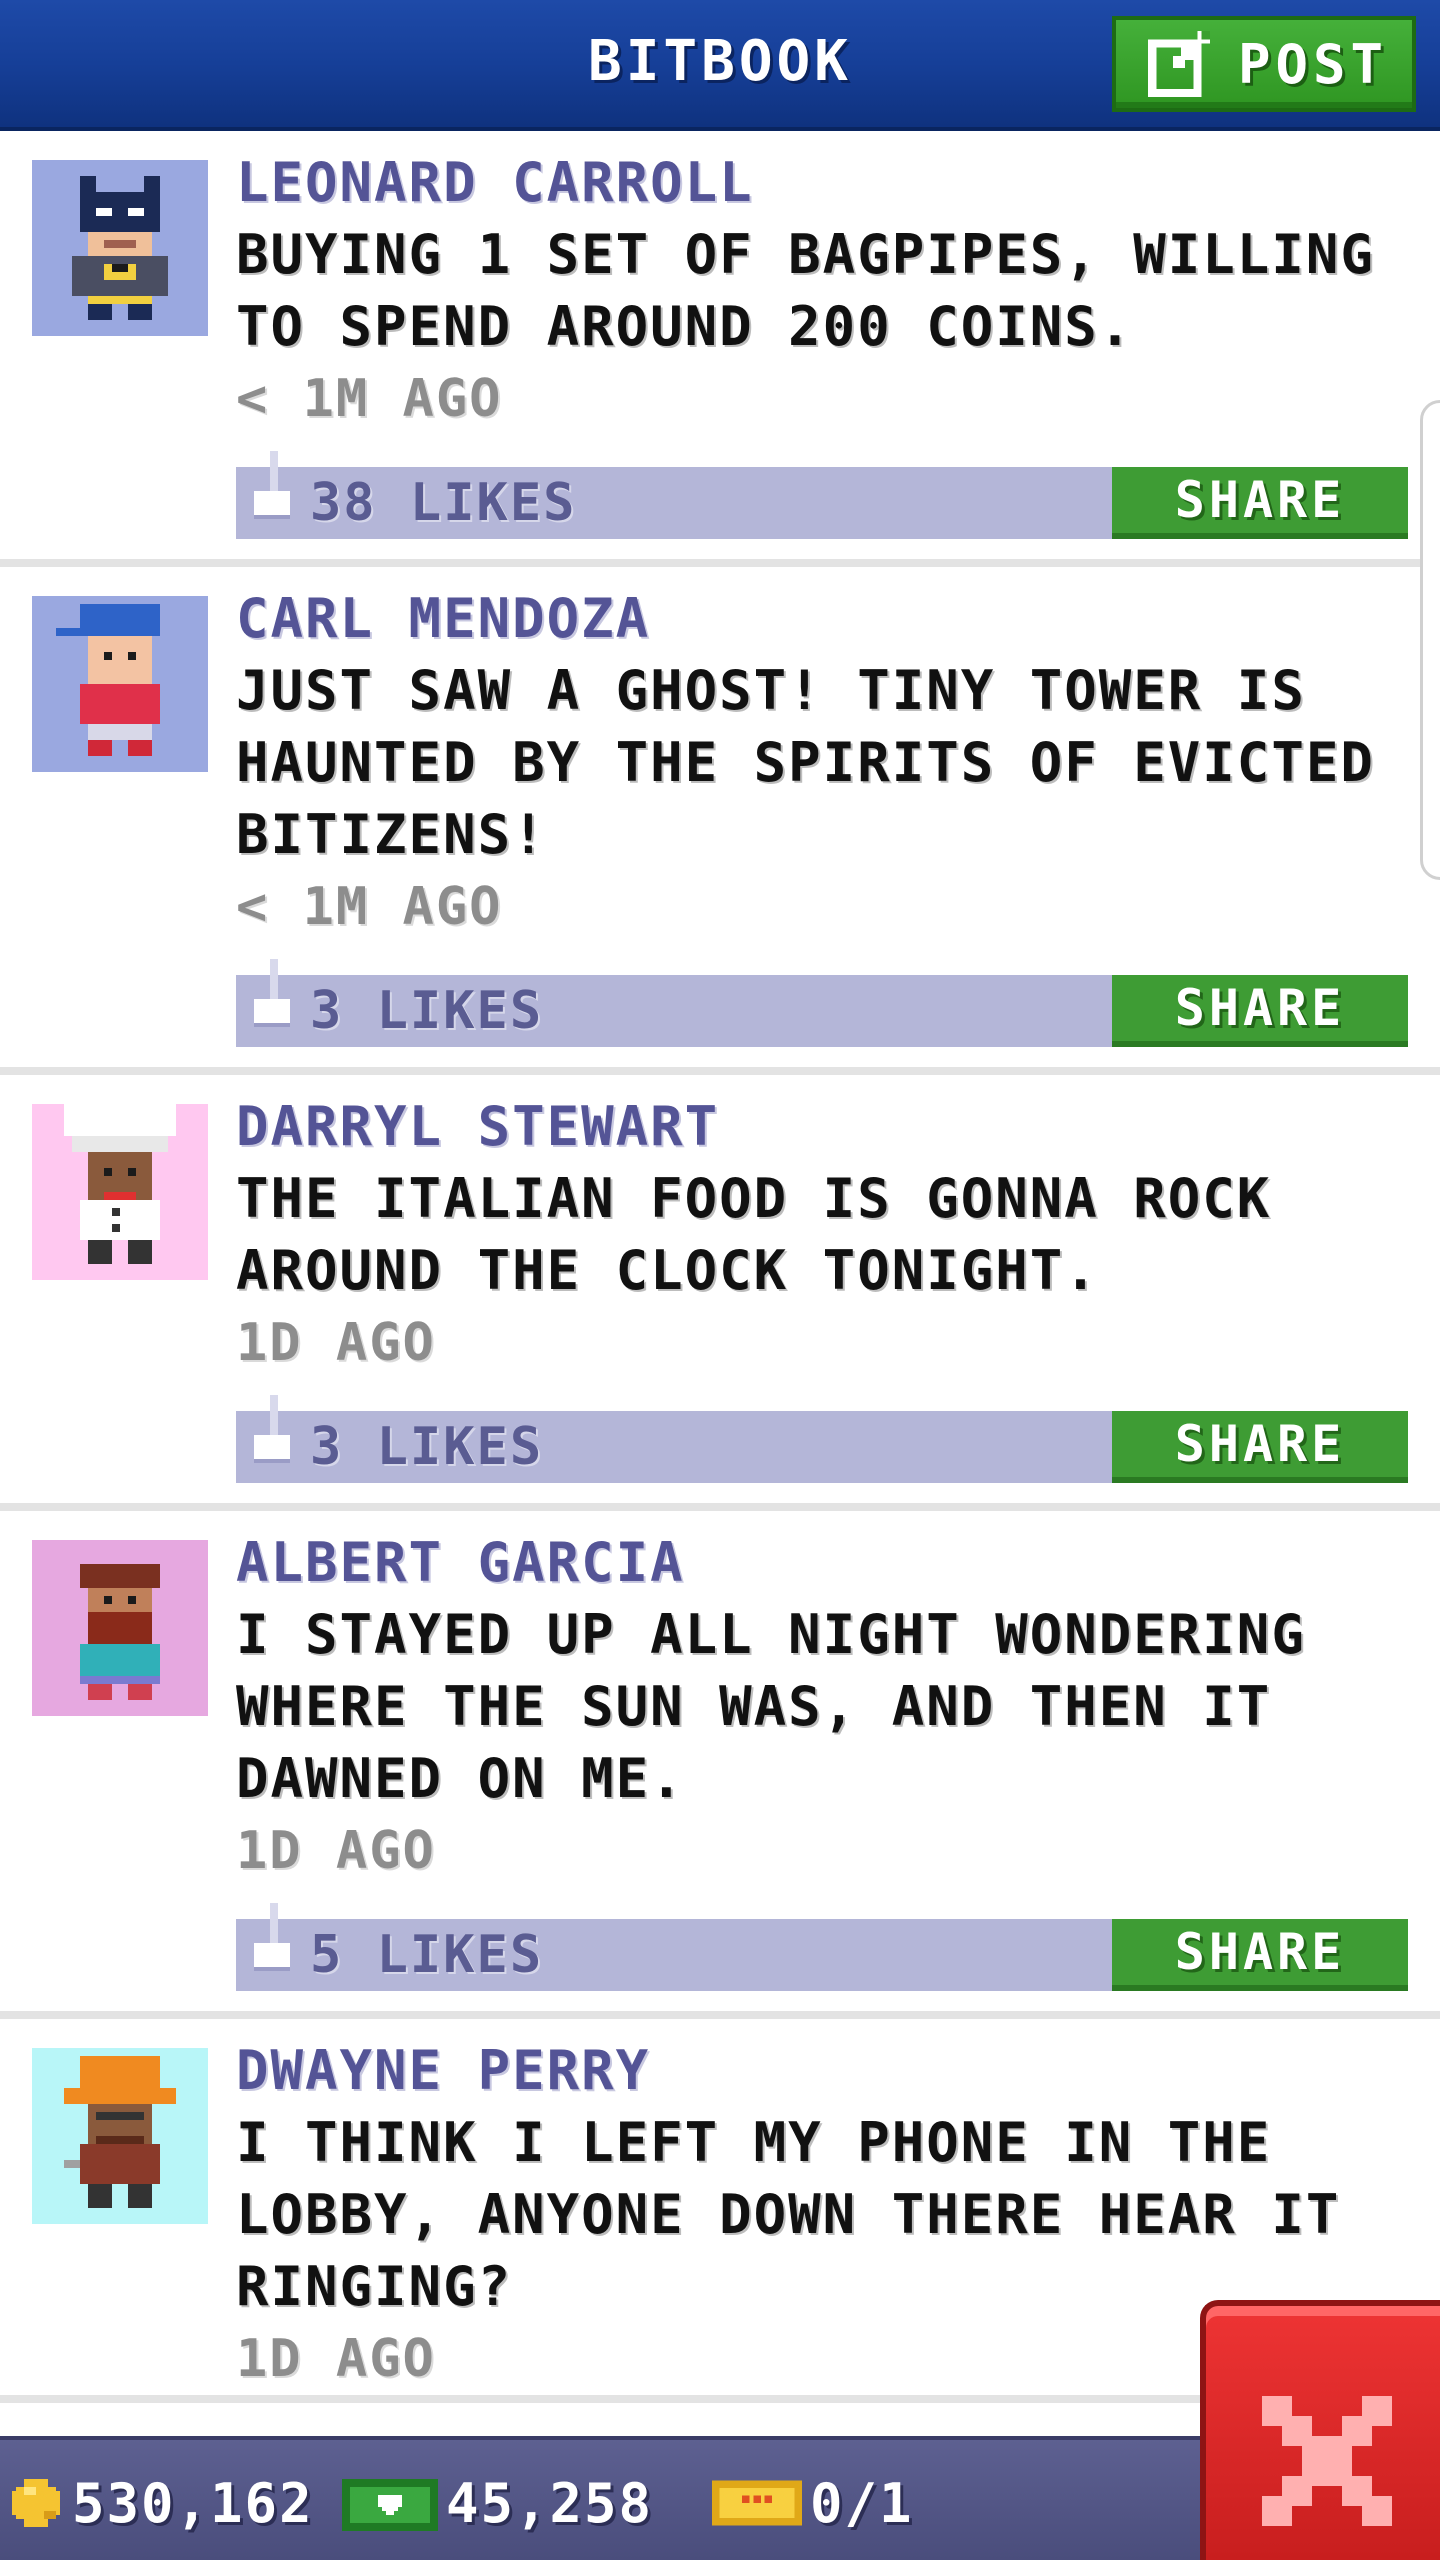 The height and width of the screenshot is (2560, 1440). I want to click on coins-stat: 530,162, so click(161, 2503).